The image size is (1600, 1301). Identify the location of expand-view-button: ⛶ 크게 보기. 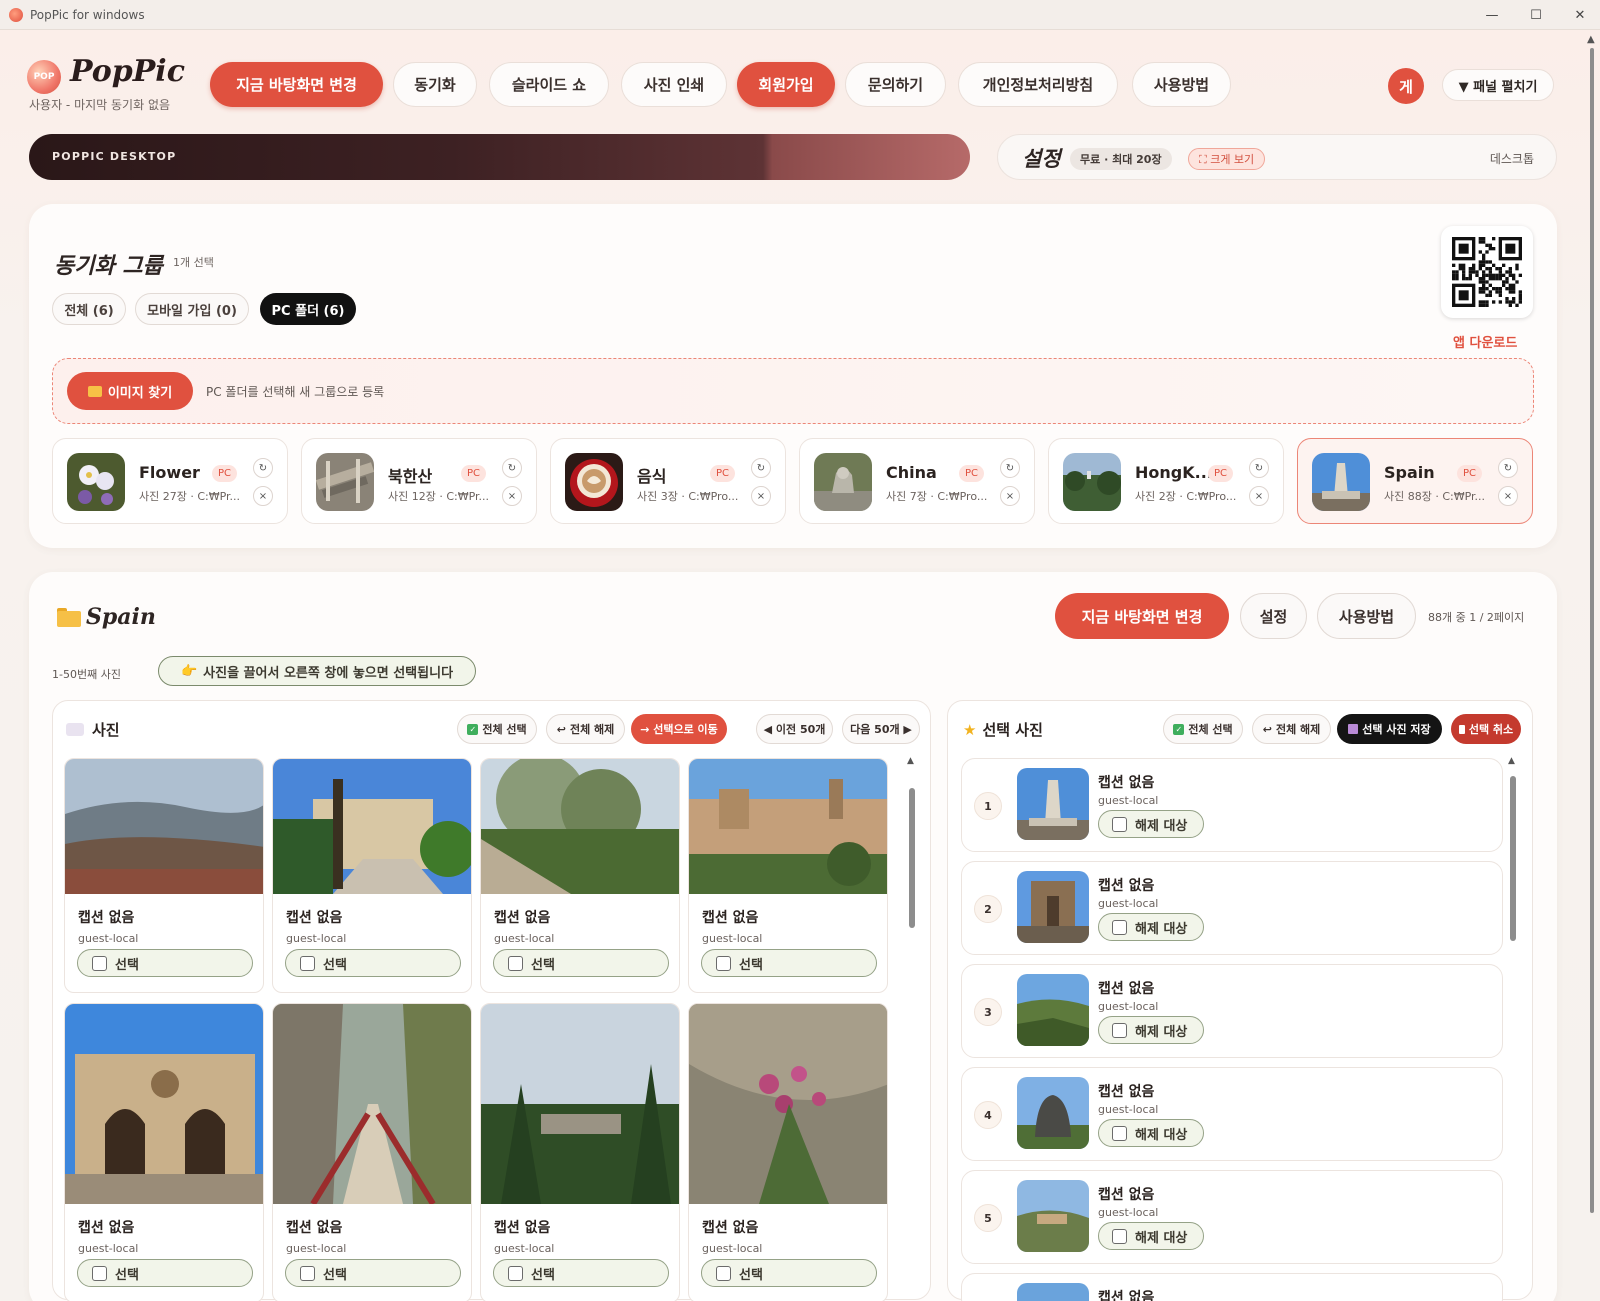
(1227, 159).